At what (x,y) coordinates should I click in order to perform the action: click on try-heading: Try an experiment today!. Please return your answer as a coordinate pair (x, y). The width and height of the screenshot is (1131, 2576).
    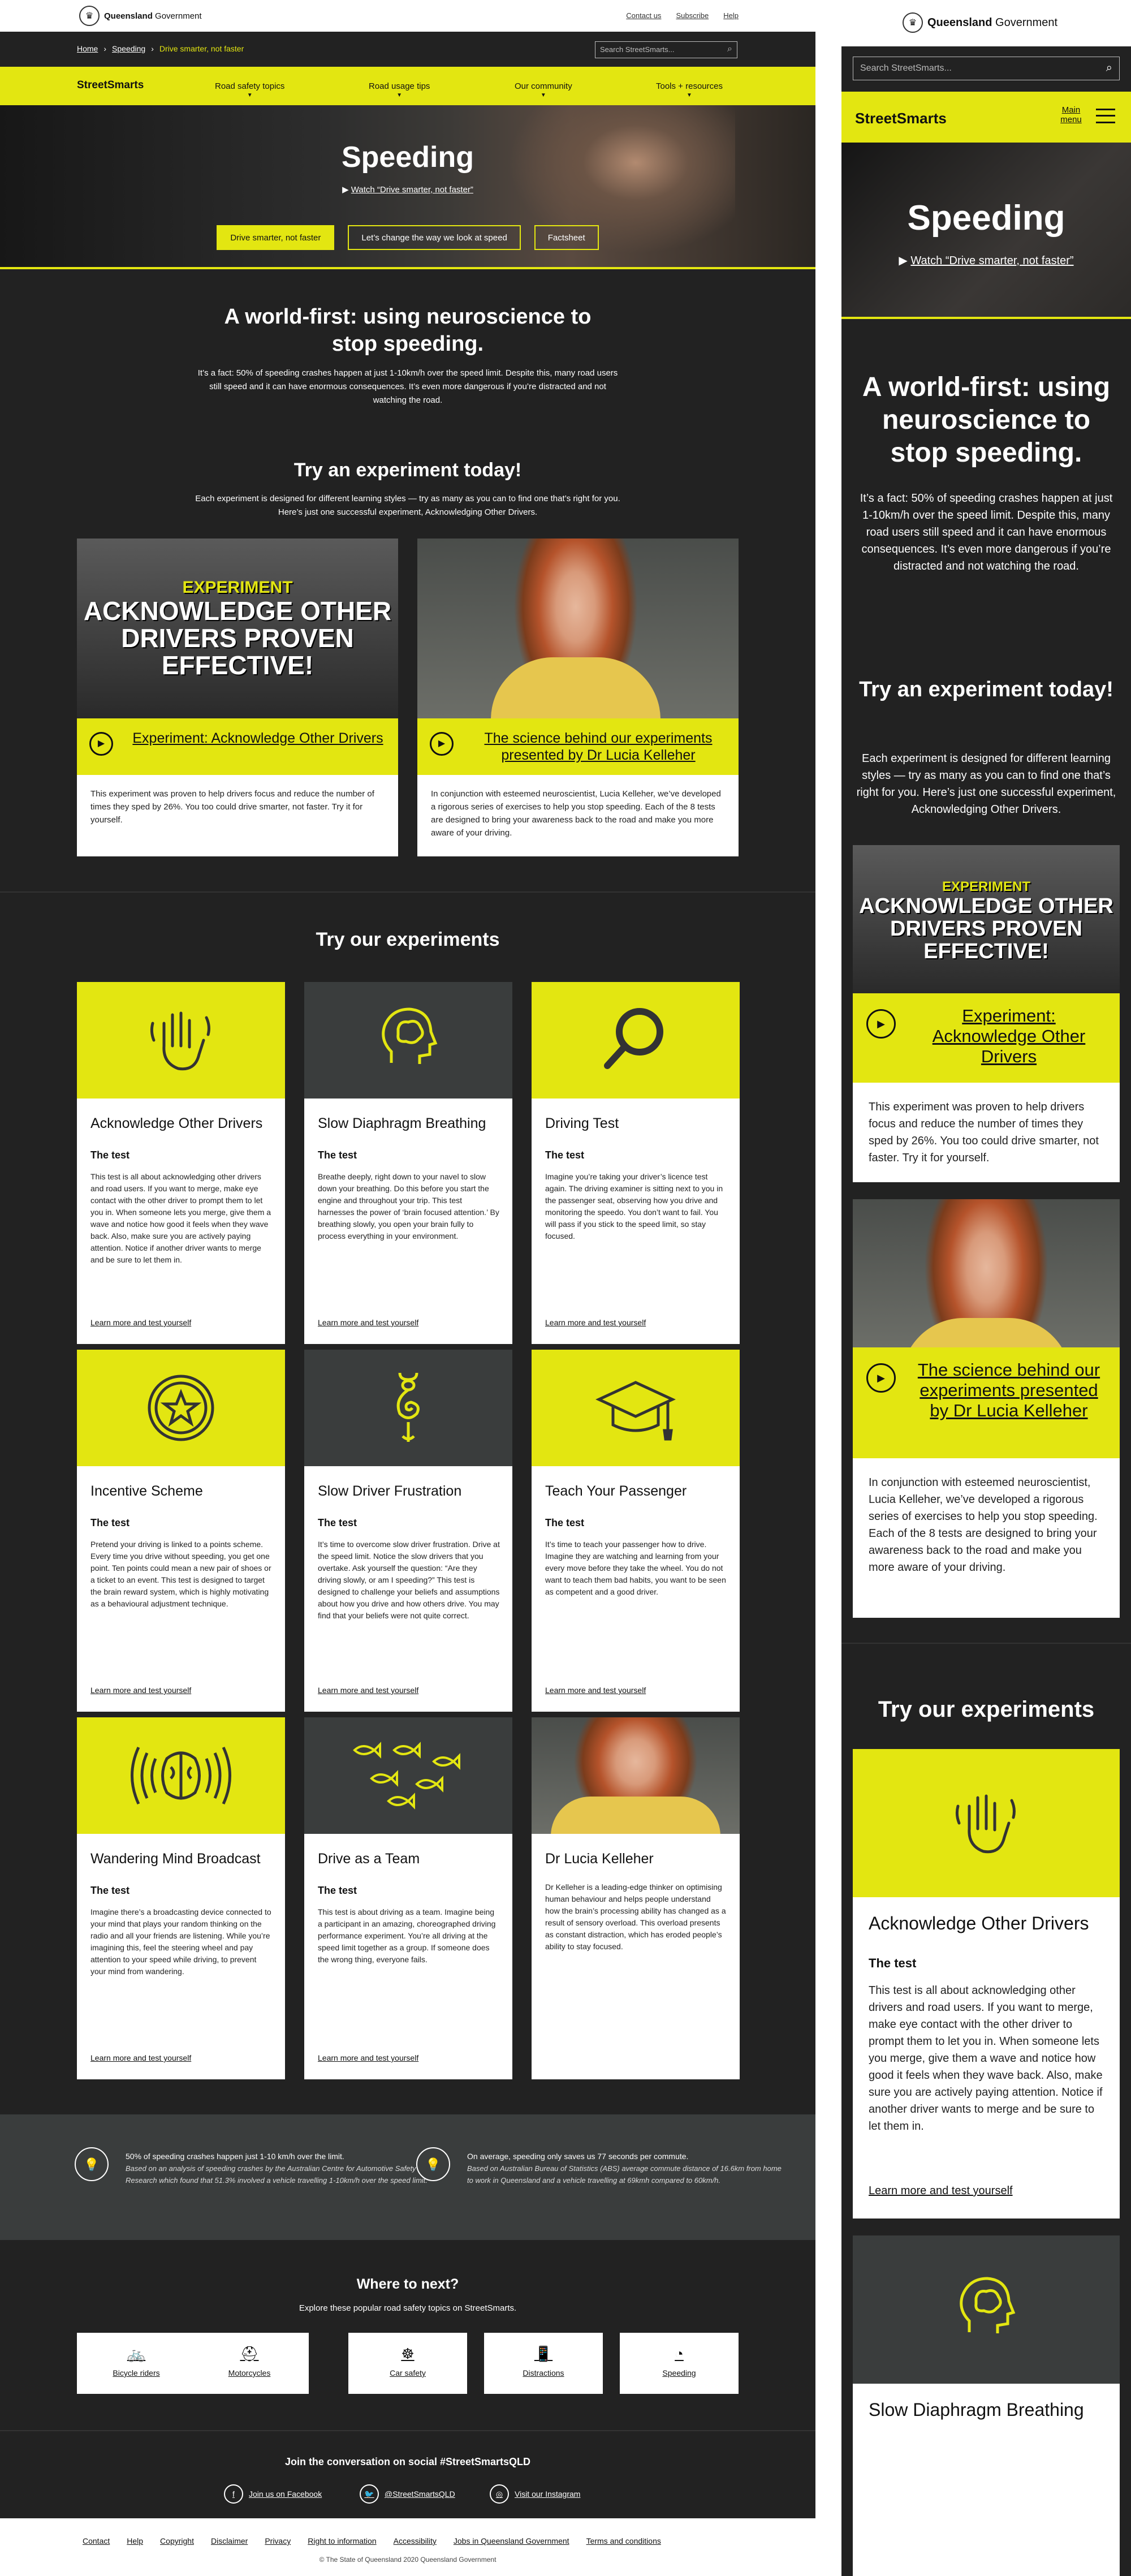
    Looking at the image, I should click on (986, 689).